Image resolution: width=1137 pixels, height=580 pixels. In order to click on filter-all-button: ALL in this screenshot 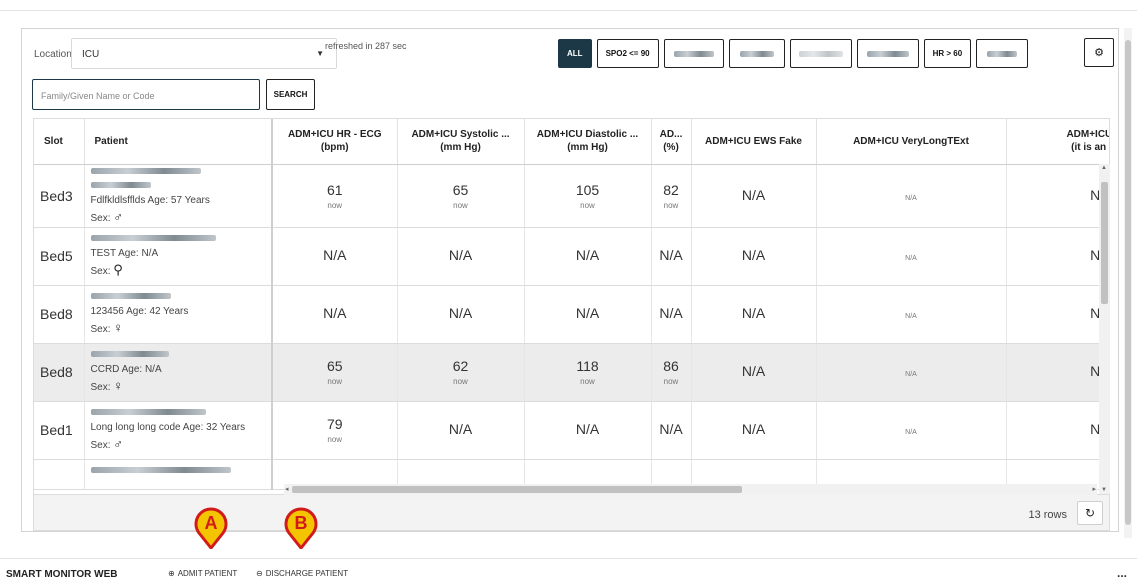, I will do `click(575, 53)`.